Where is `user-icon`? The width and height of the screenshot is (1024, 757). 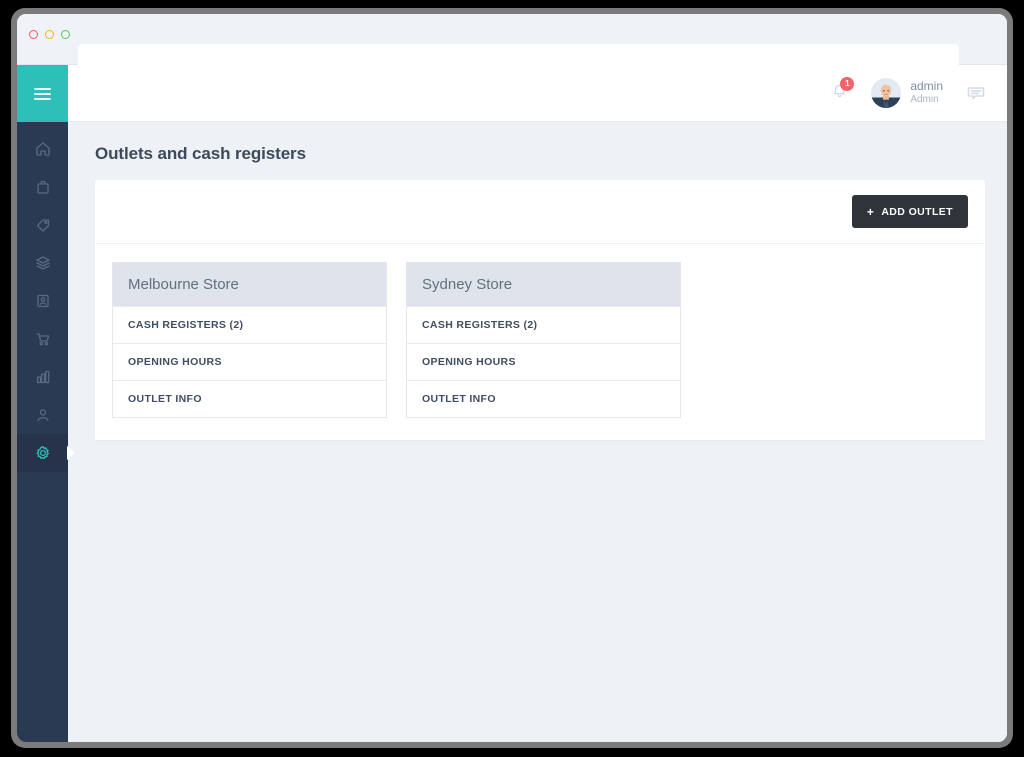 user-icon is located at coordinates (43, 415).